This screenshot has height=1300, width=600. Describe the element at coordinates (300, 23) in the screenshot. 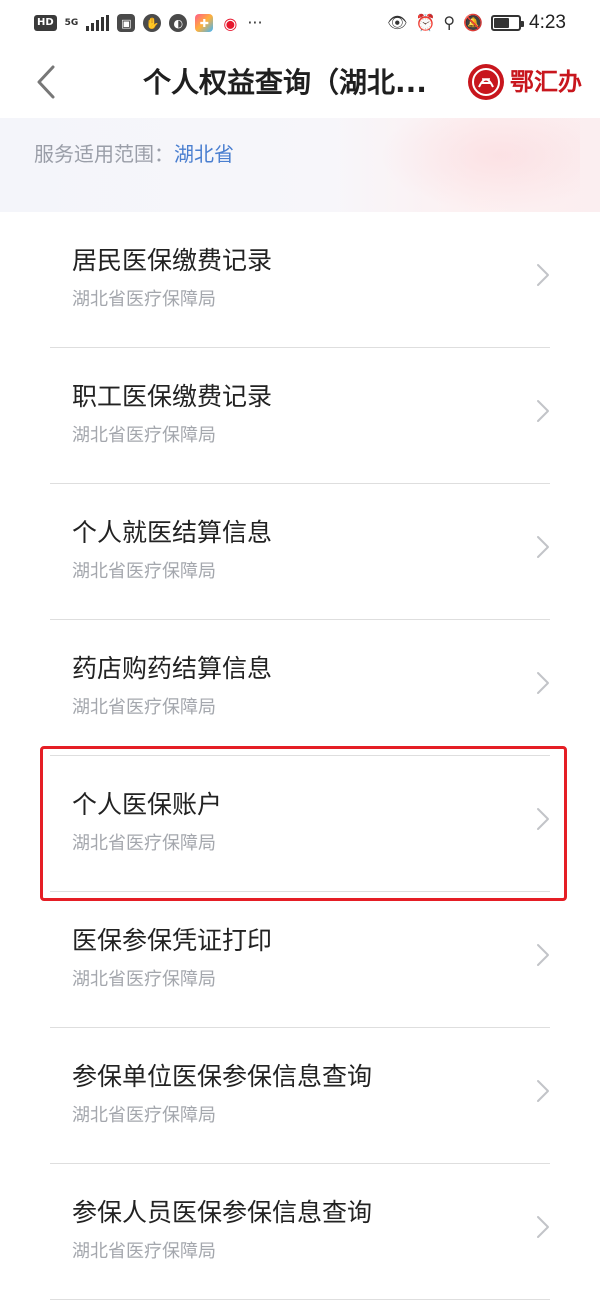

I see `status-bar: HD 5G ▣ ✋ ◐ ✚ ◉ ··· 👁 ⏰ ⚲ 🔕 4:23` at that location.